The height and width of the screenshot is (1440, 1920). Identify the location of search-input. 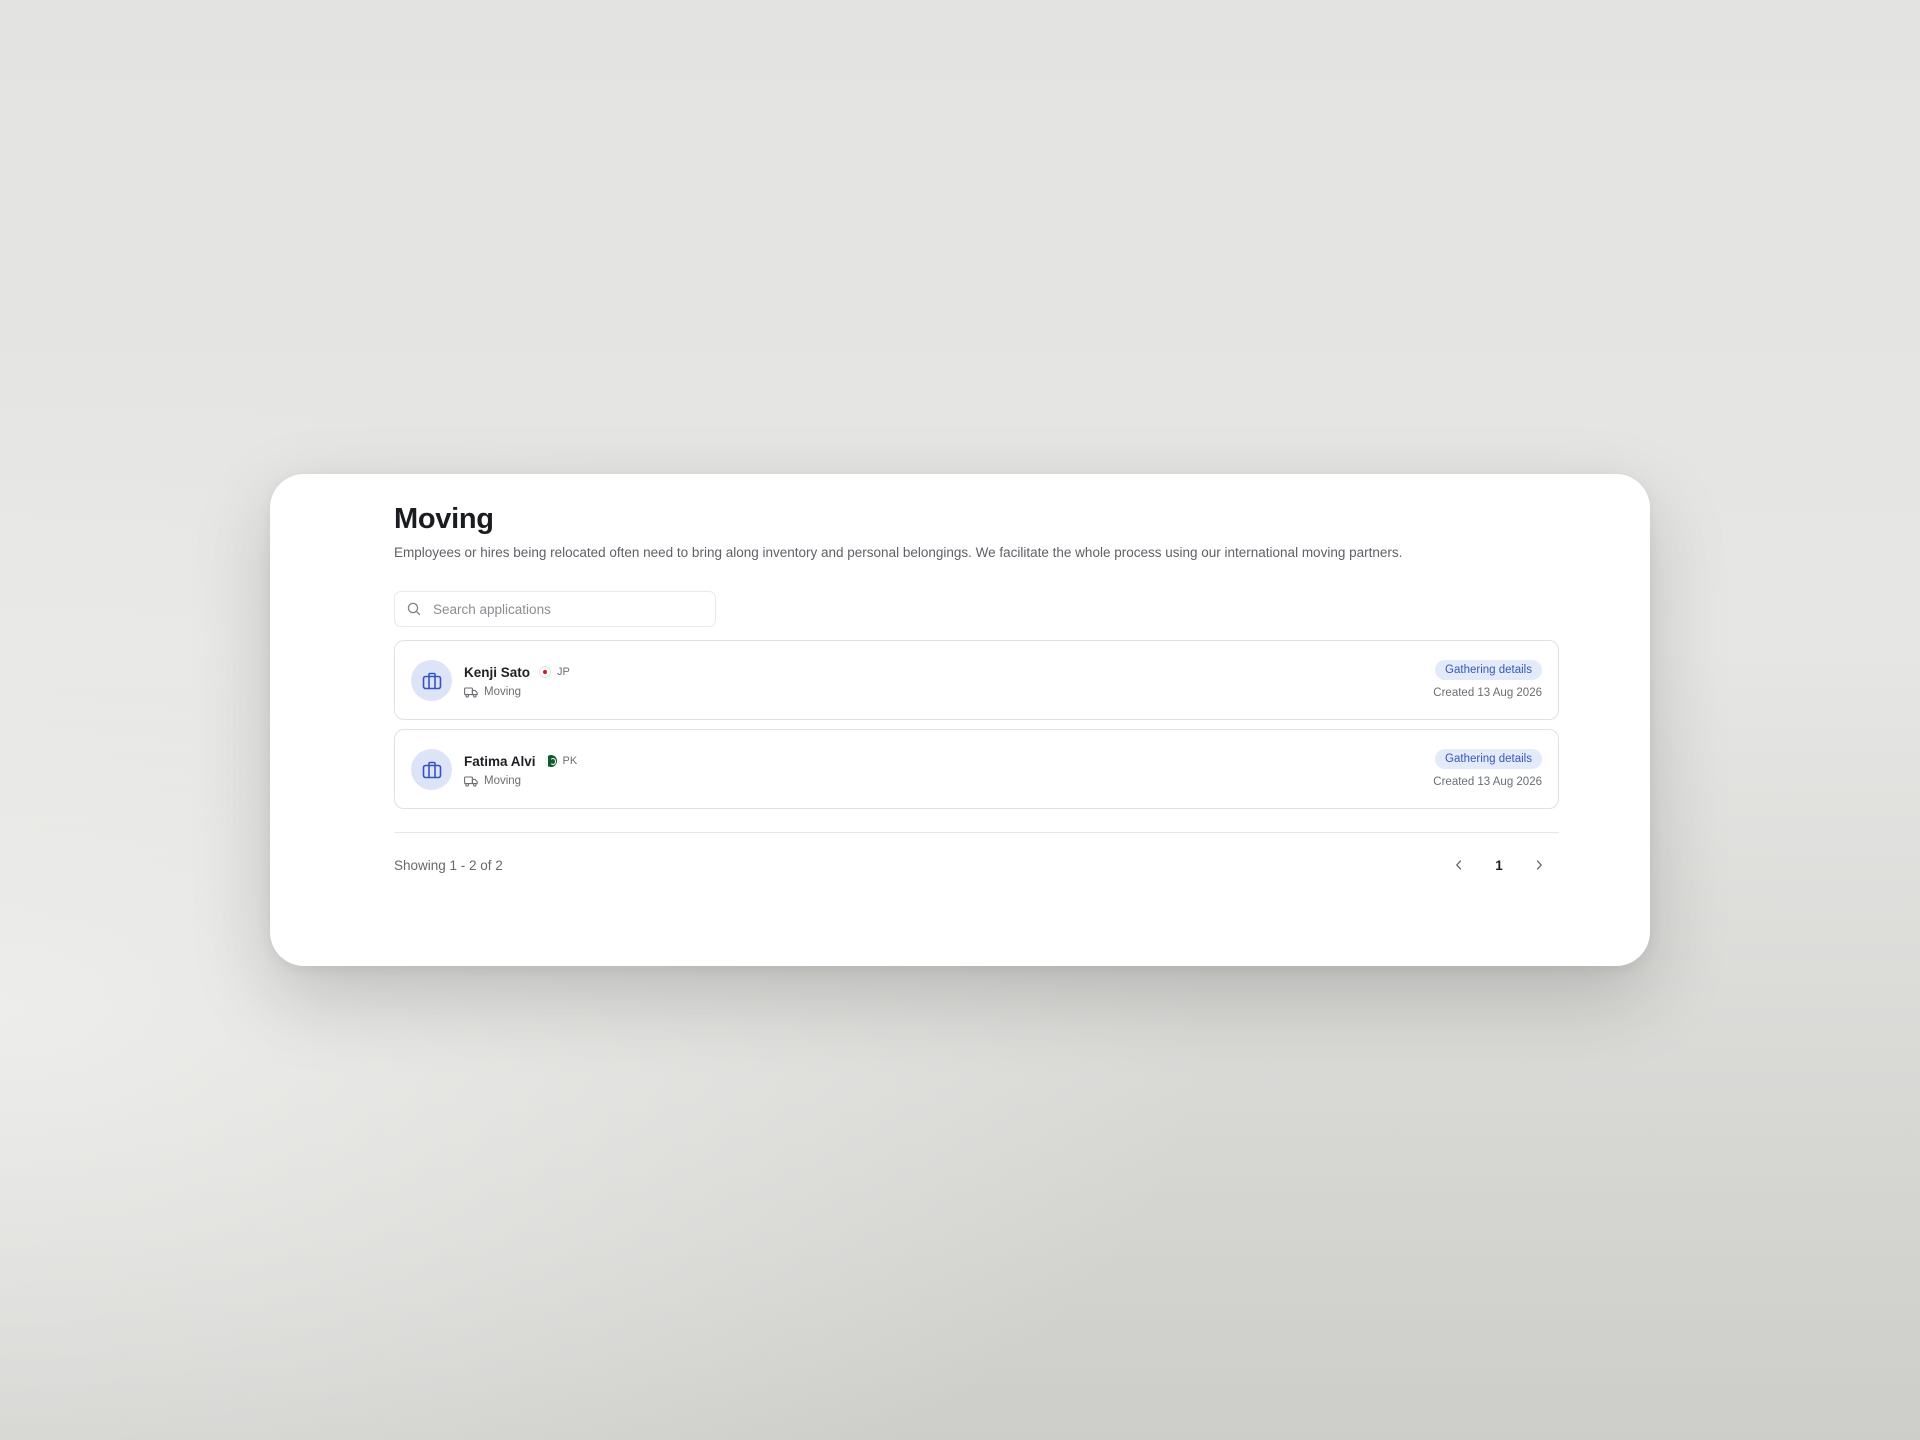
(563, 609).